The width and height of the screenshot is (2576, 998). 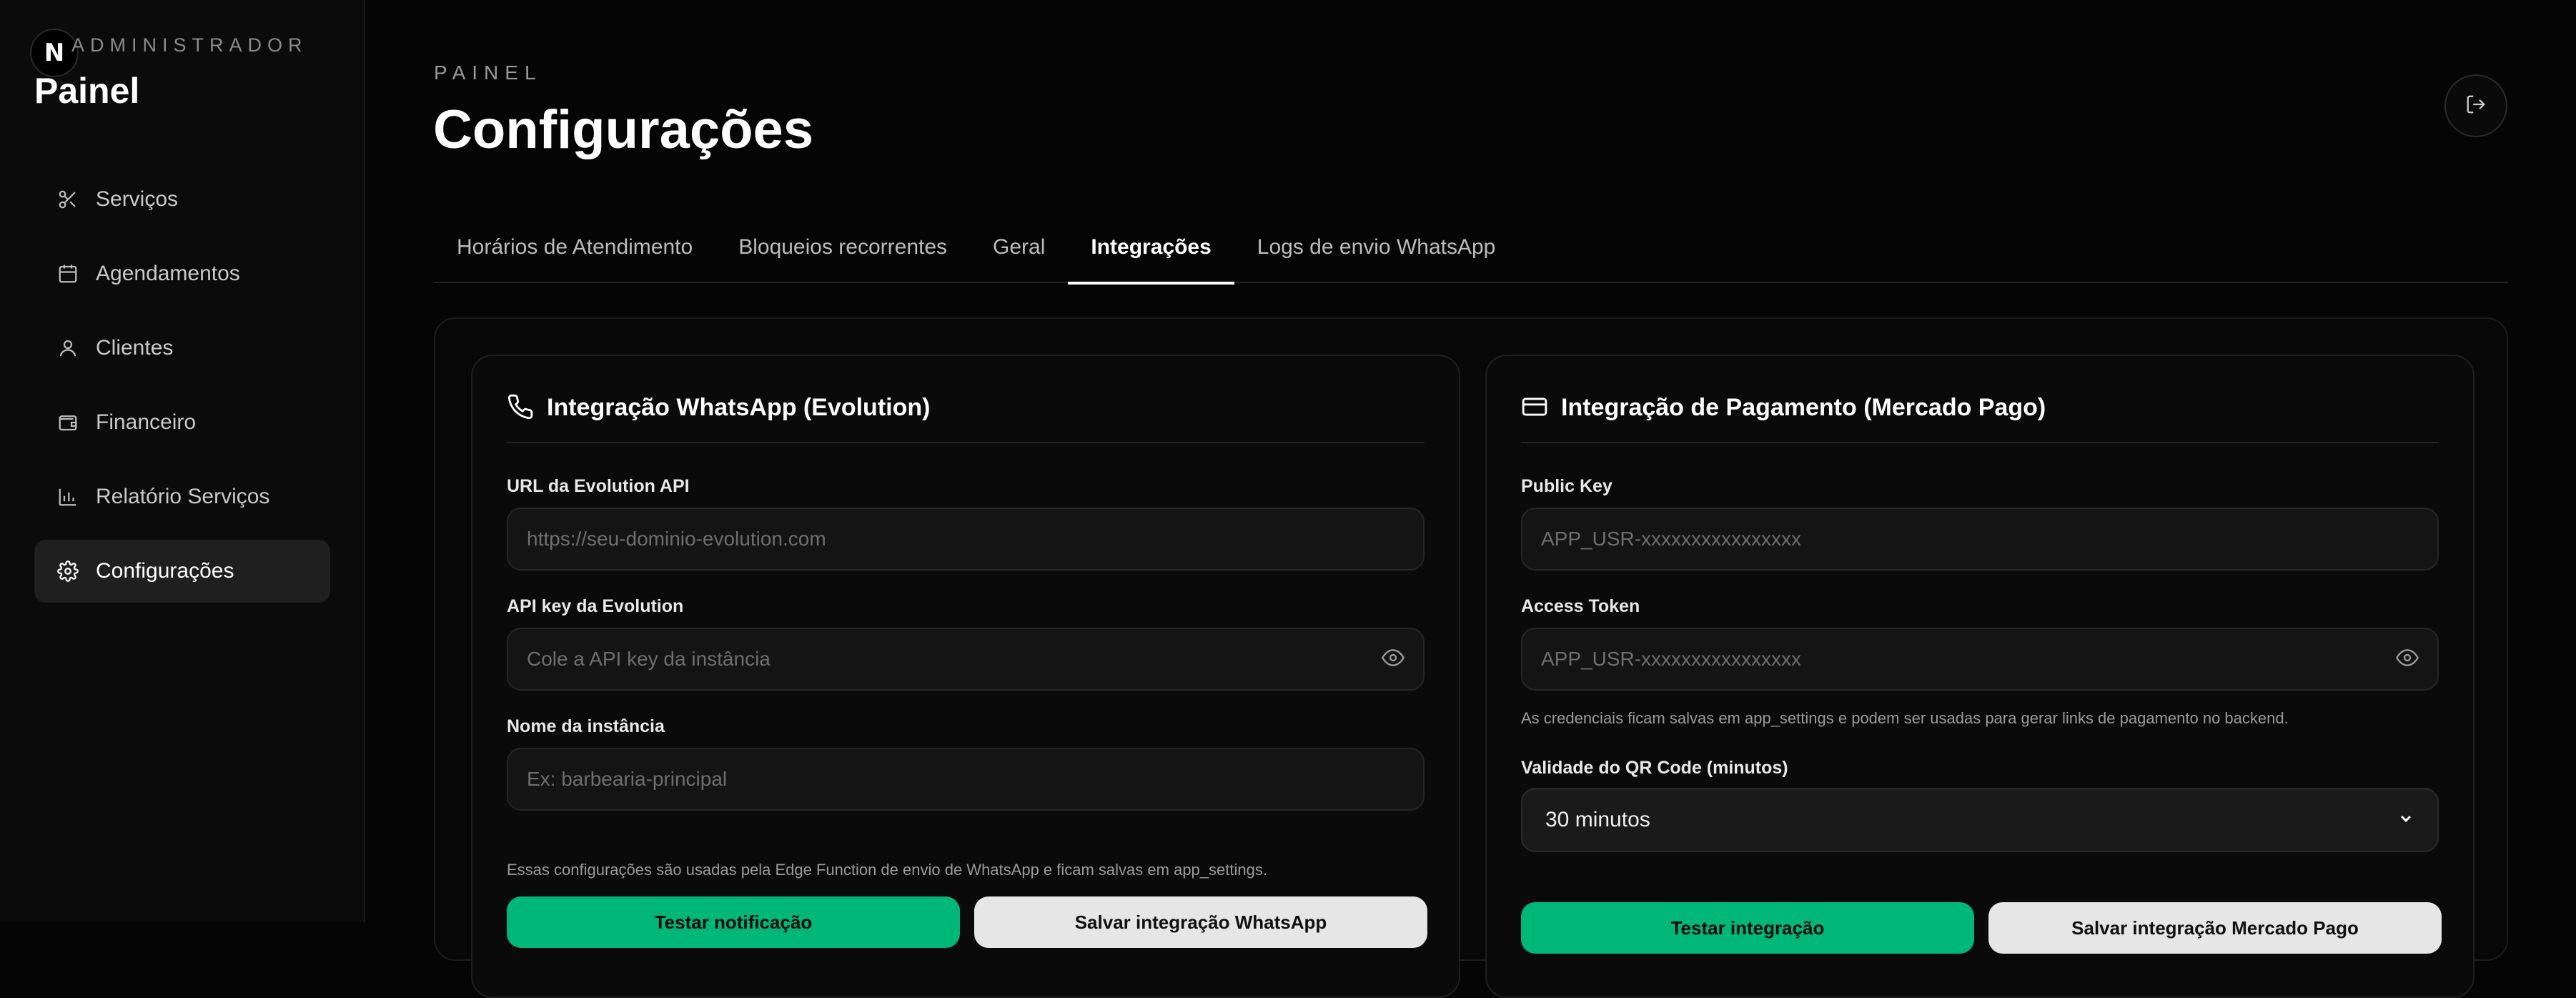 I want to click on gear-icon, so click(x=68, y=571).